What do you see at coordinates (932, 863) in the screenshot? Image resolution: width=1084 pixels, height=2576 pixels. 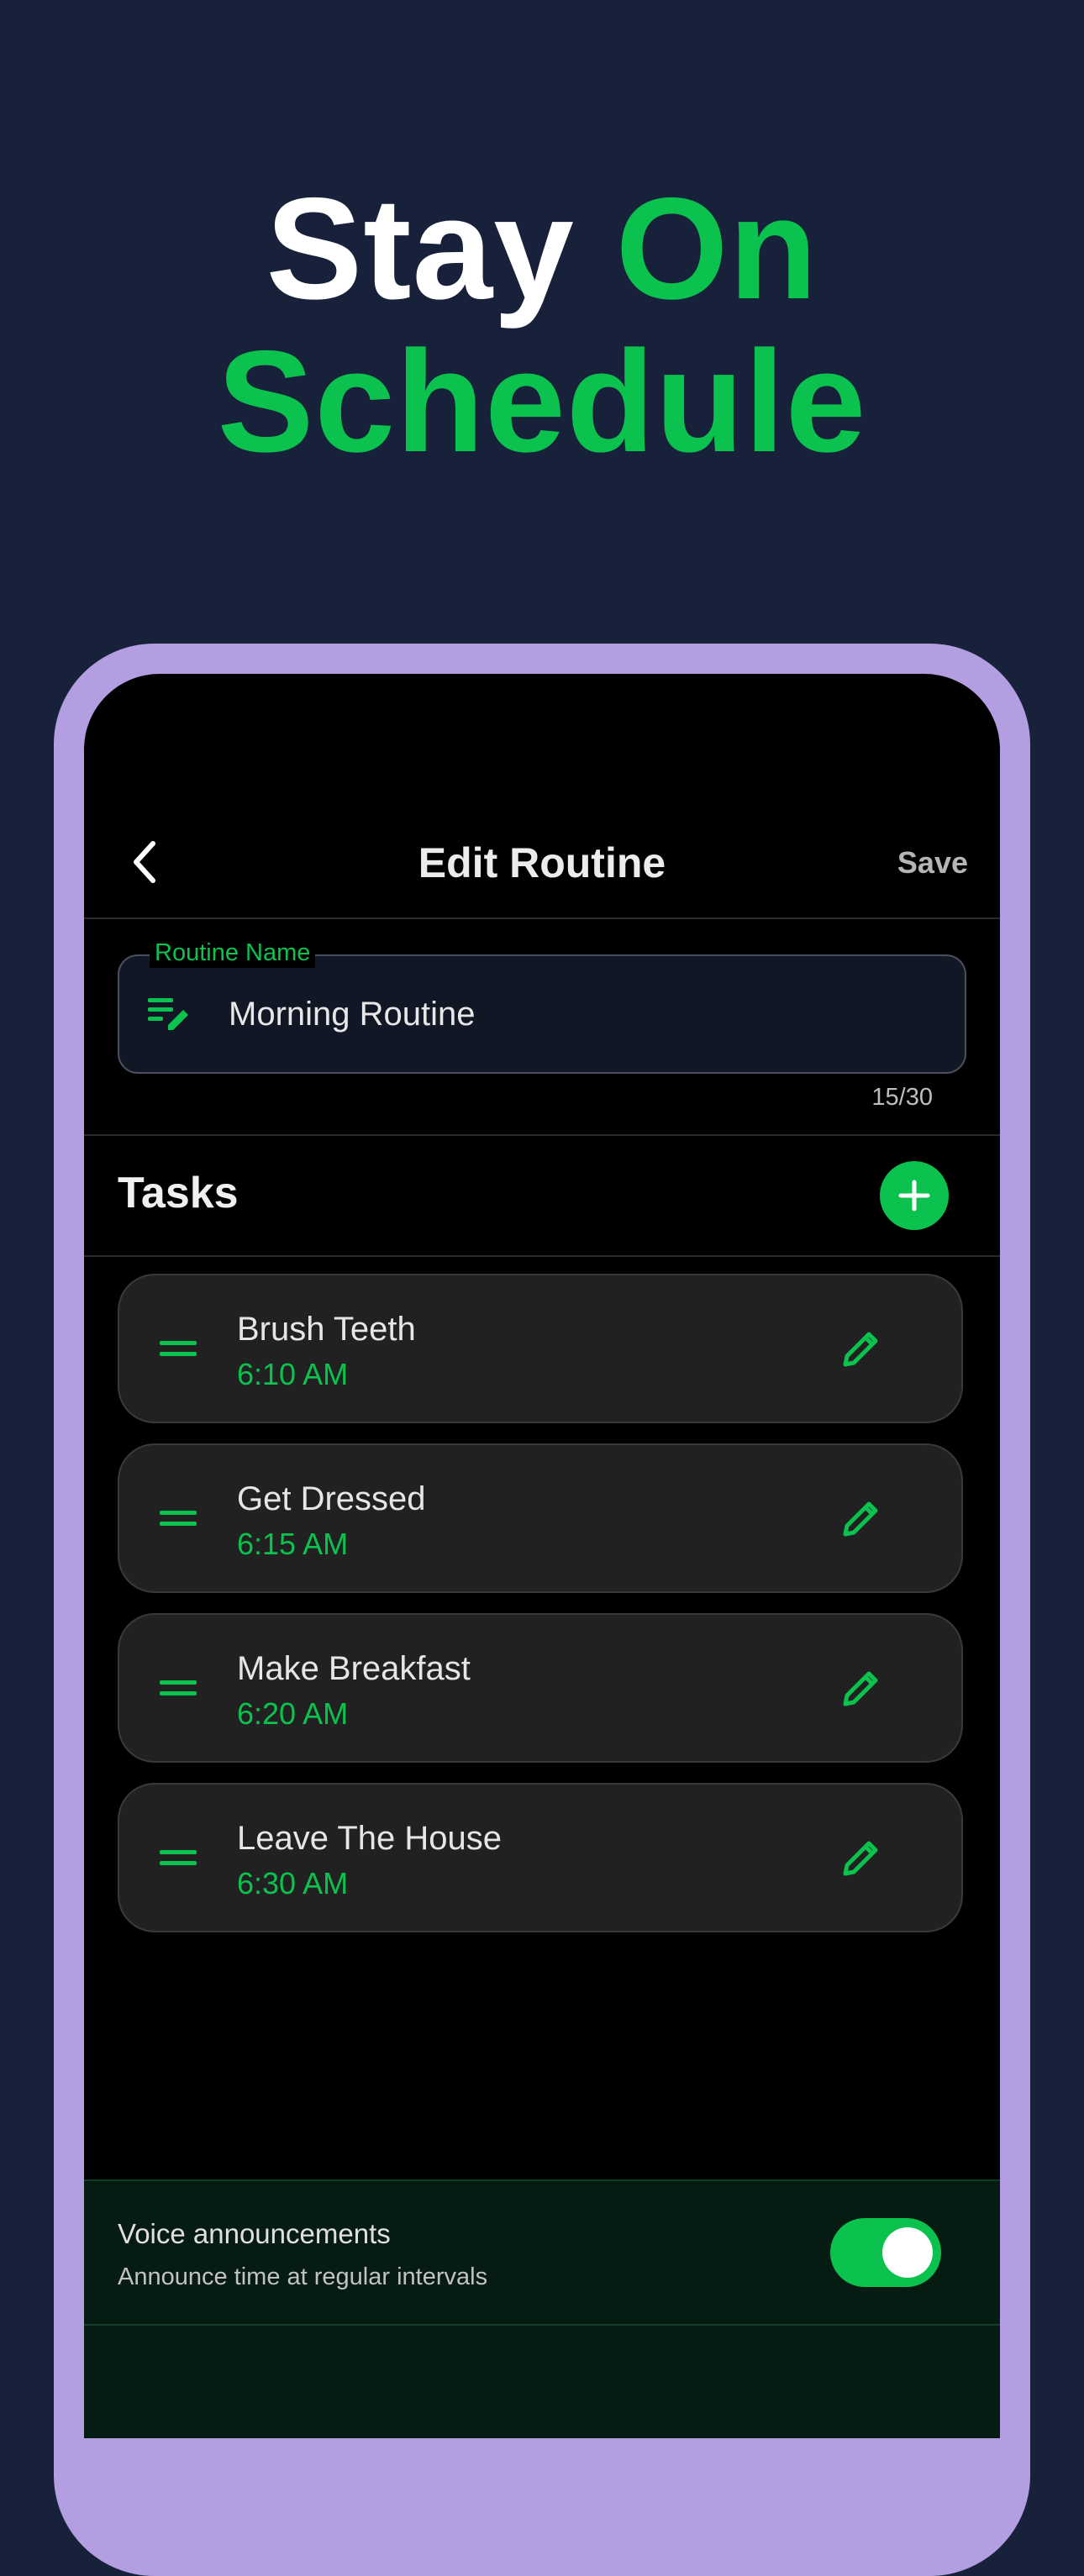 I see `save-button: Save` at bounding box center [932, 863].